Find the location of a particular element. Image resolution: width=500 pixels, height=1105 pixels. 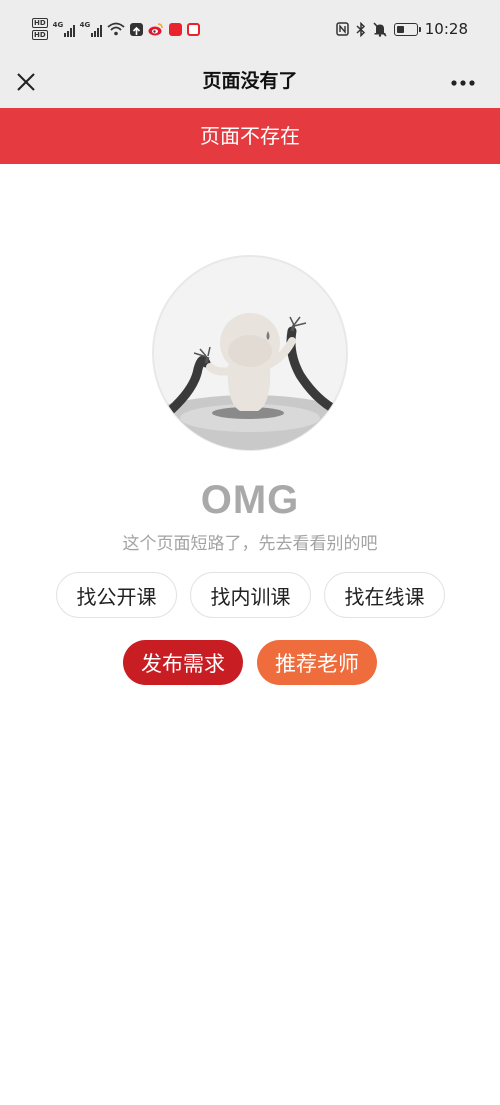

page-header: 页面不存在 is located at coordinates (250, 136).